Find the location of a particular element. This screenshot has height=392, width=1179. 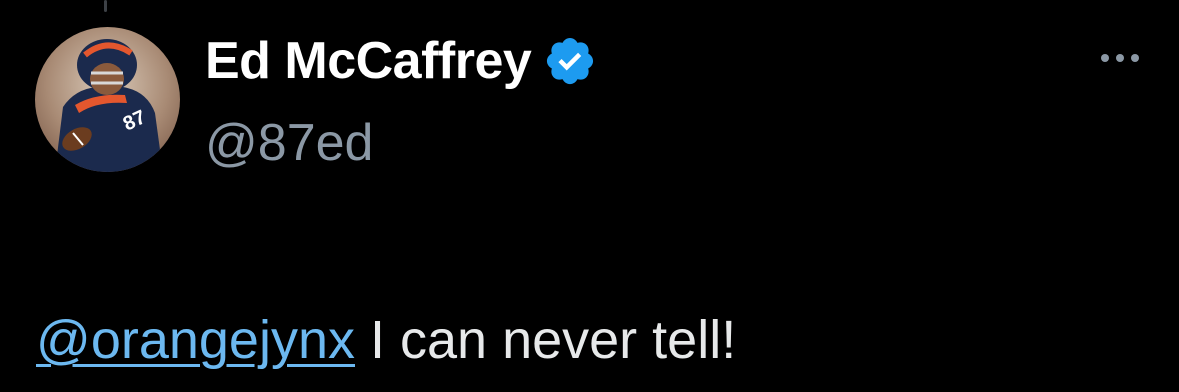

avatar-image: 87 is located at coordinates (107, 99).